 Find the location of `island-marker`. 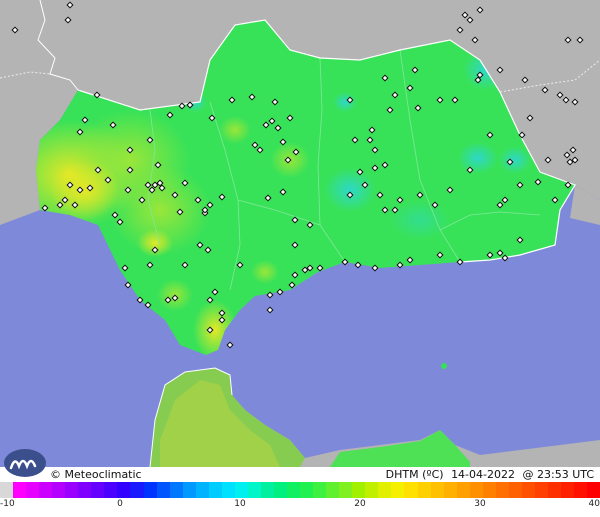

island-marker is located at coordinates (444, 366).